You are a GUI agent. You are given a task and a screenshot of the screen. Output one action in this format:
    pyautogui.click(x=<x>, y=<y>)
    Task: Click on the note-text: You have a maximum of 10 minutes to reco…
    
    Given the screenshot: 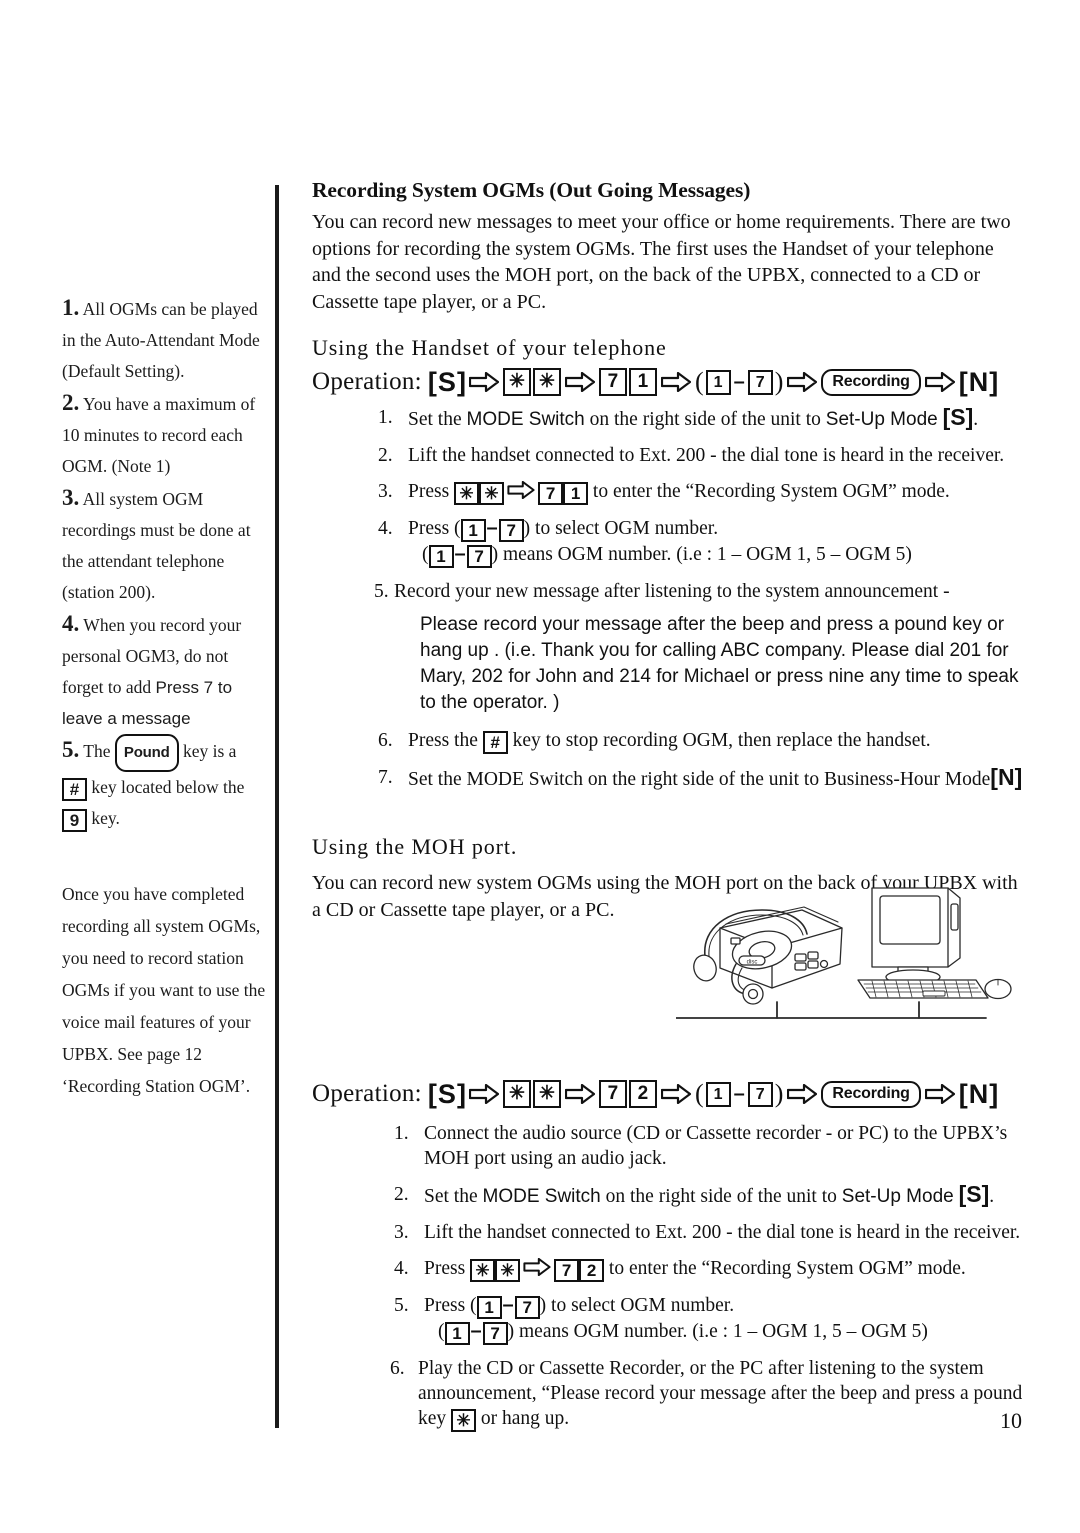 What is the action you would take?
    pyautogui.click(x=159, y=435)
    